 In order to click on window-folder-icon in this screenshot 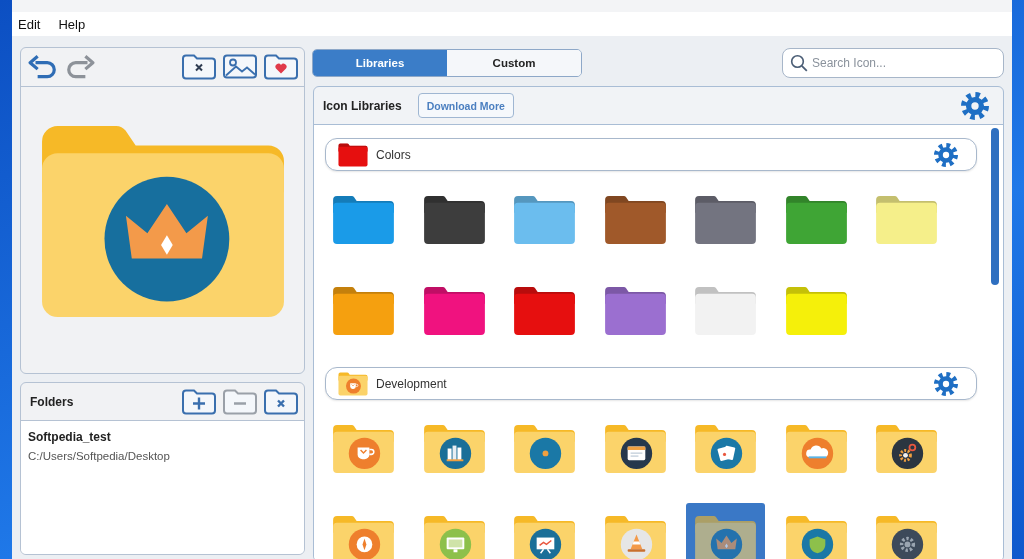, I will do `click(635, 449)`.